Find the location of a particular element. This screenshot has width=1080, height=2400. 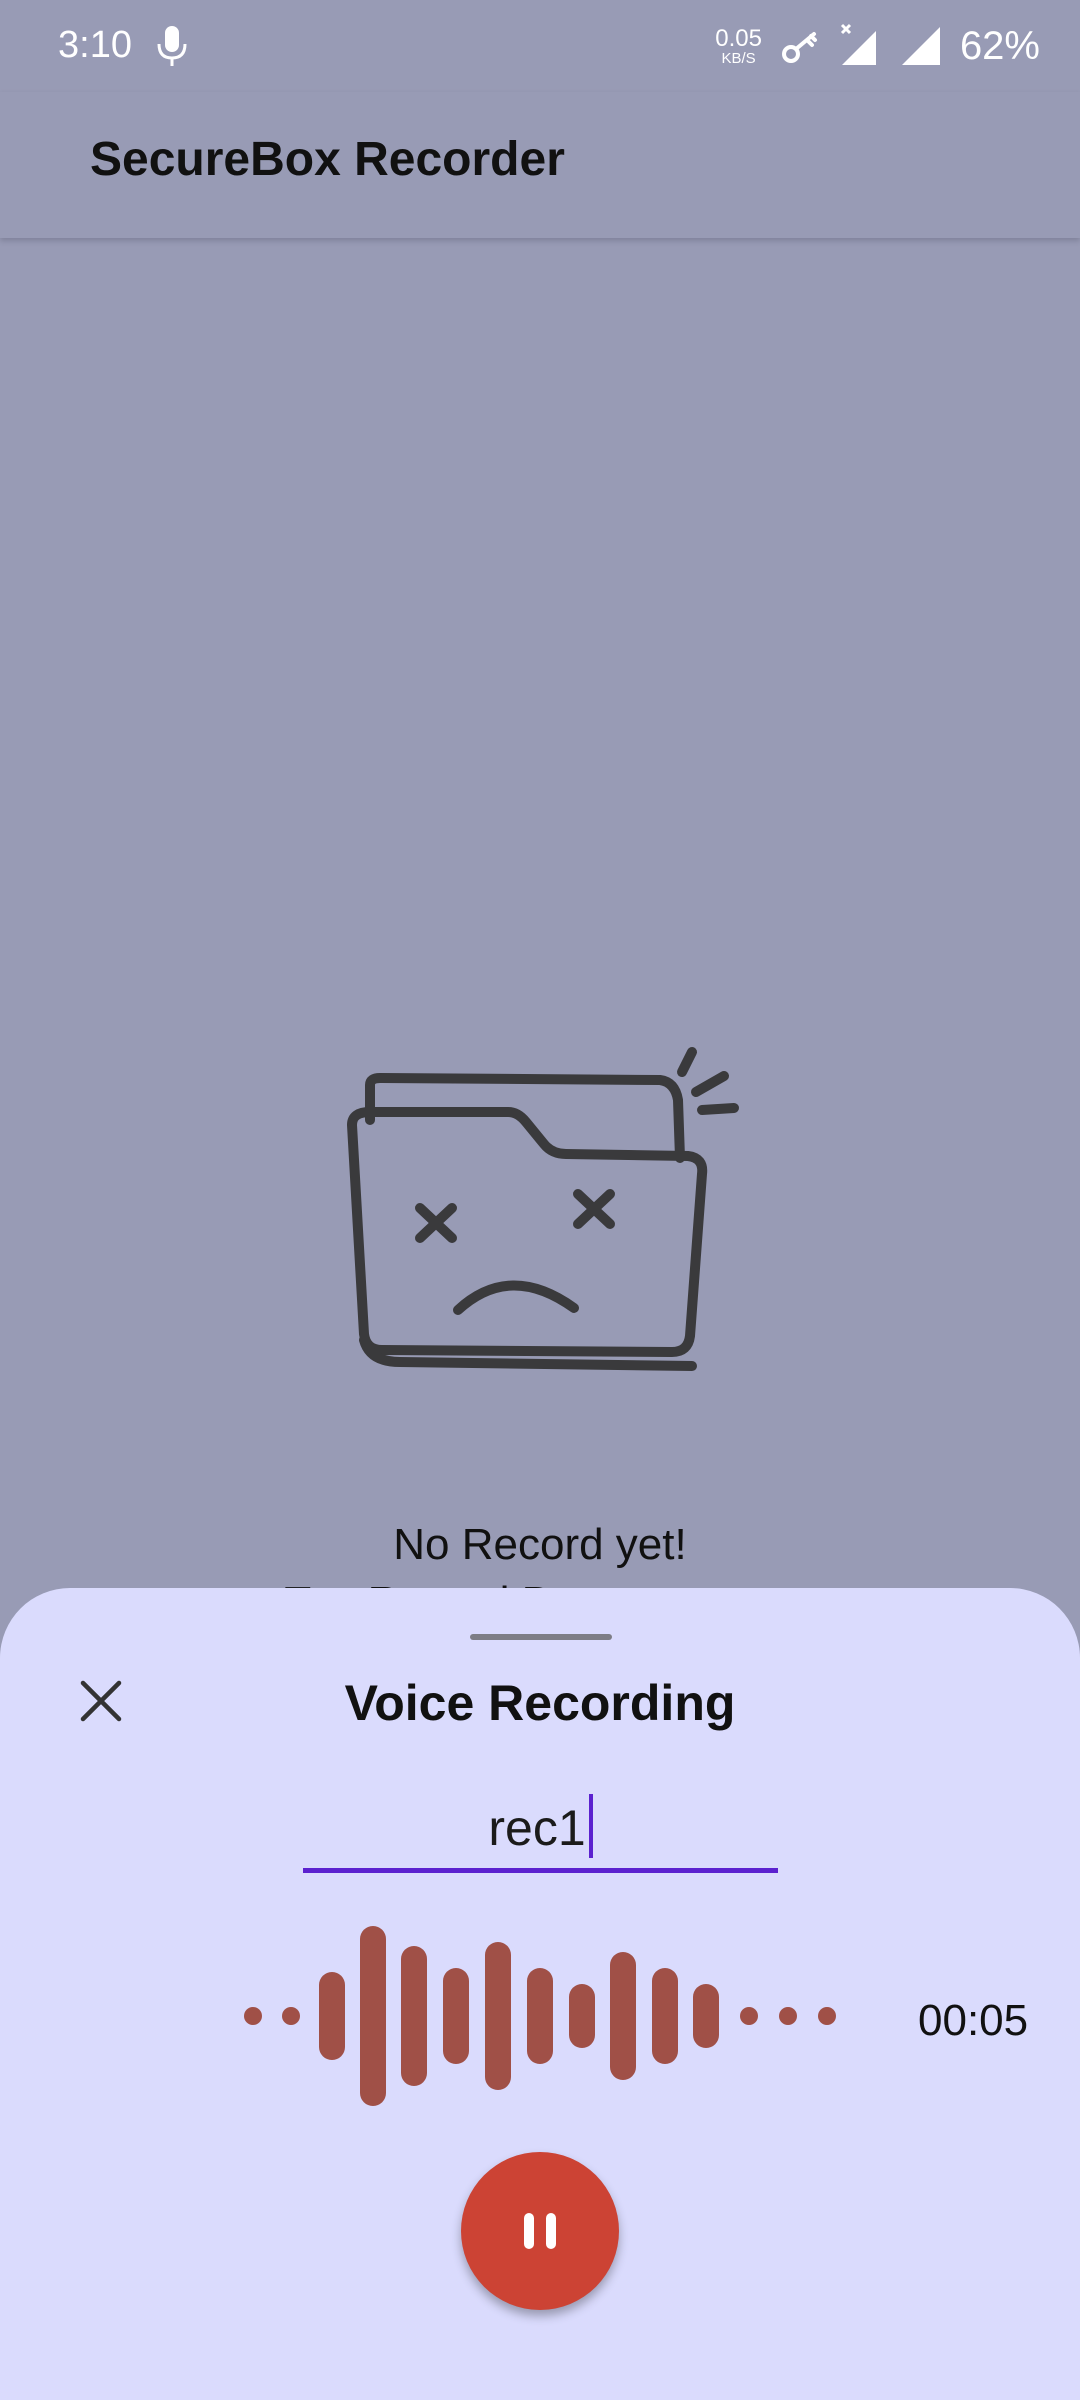

pause-button is located at coordinates (540, 2231).